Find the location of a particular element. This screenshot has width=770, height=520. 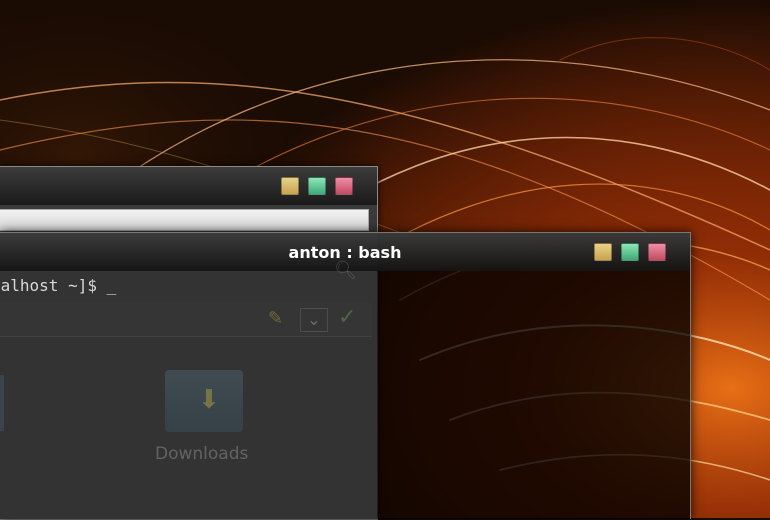

file-manager-titlebar is located at coordinates (188, 186).